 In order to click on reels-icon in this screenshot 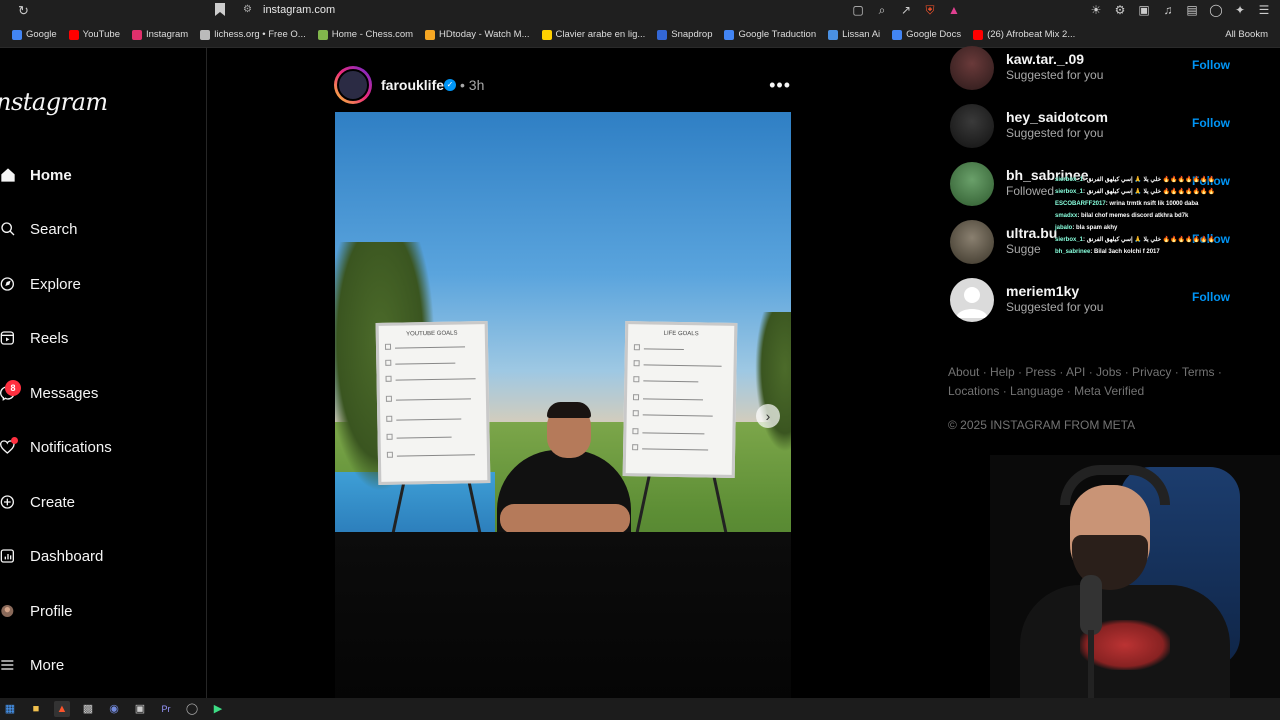, I will do `click(8, 338)`.